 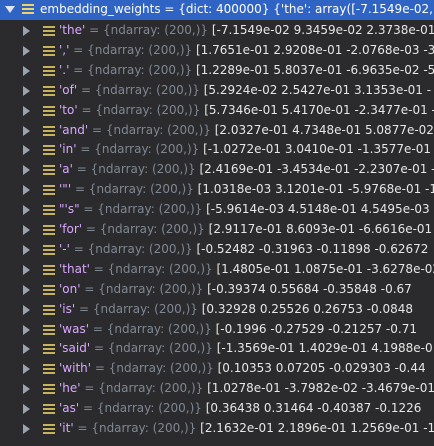 What do you see at coordinates (74, 328) in the screenshot?
I see `row-key: 'was'` at bounding box center [74, 328].